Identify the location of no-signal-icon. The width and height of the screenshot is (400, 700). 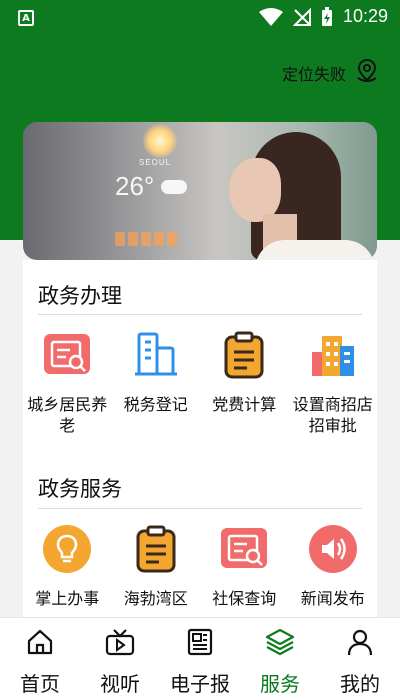
(301, 16).